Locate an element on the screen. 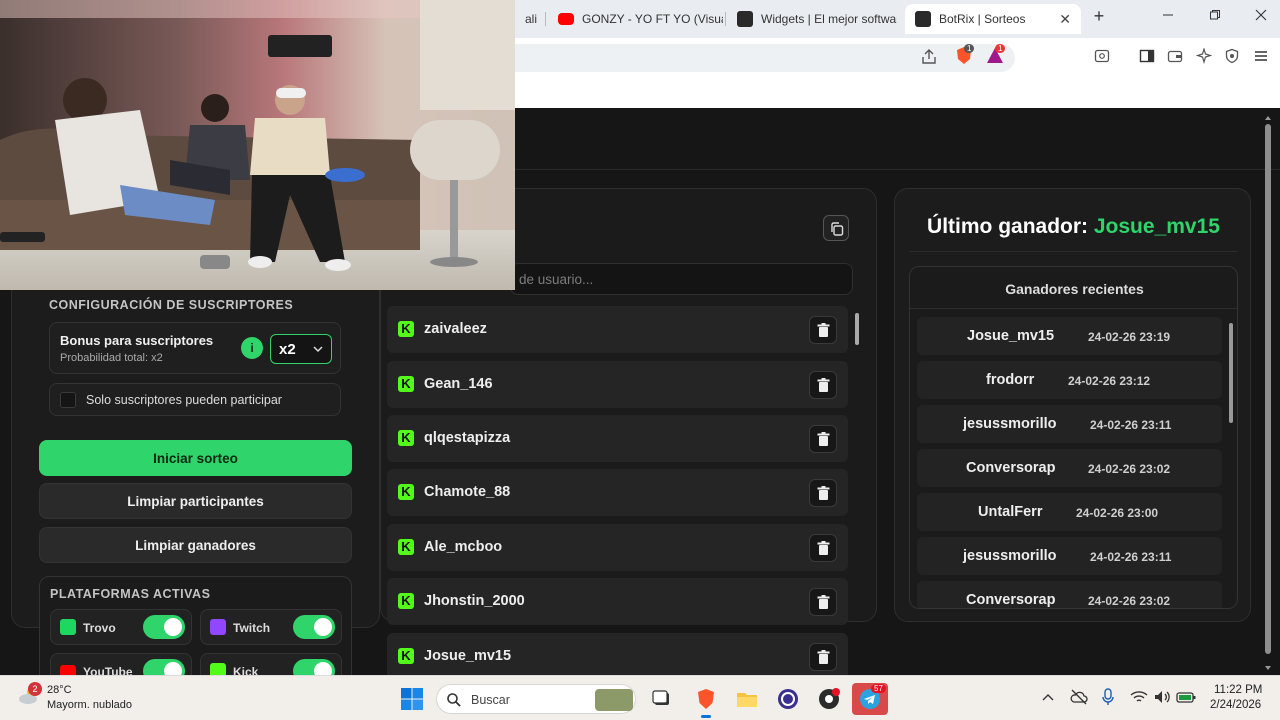  winner-row: Conversorap 24-02-26 23:02 is located at coordinates (1069, 468).